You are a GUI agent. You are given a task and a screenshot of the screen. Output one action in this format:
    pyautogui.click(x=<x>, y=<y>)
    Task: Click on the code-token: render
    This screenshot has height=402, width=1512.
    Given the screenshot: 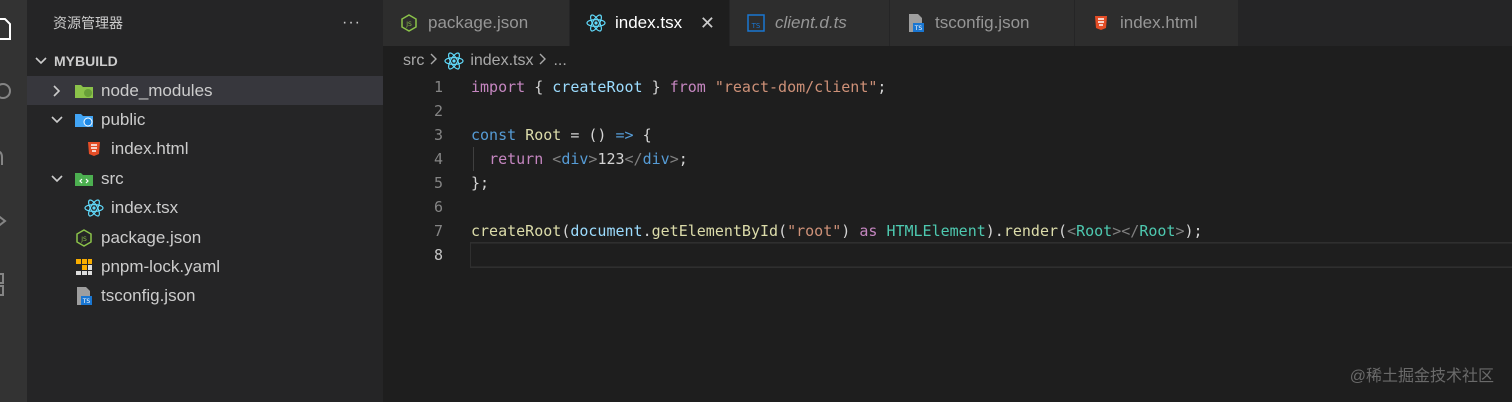 What is the action you would take?
    pyautogui.click(x=1031, y=231)
    